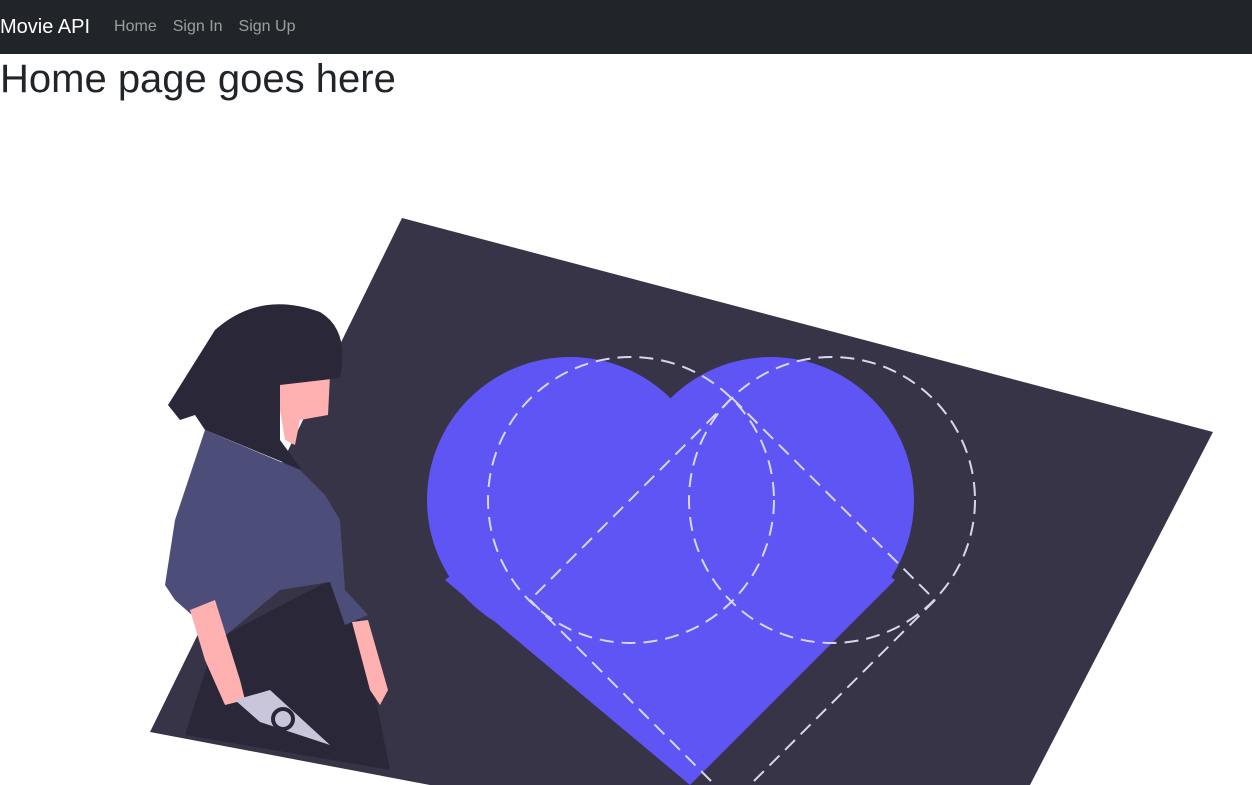 This screenshot has height=785, width=1252. Describe the element at coordinates (45, 27) in the screenshot. I see `brand-link: Movie API` at that location.